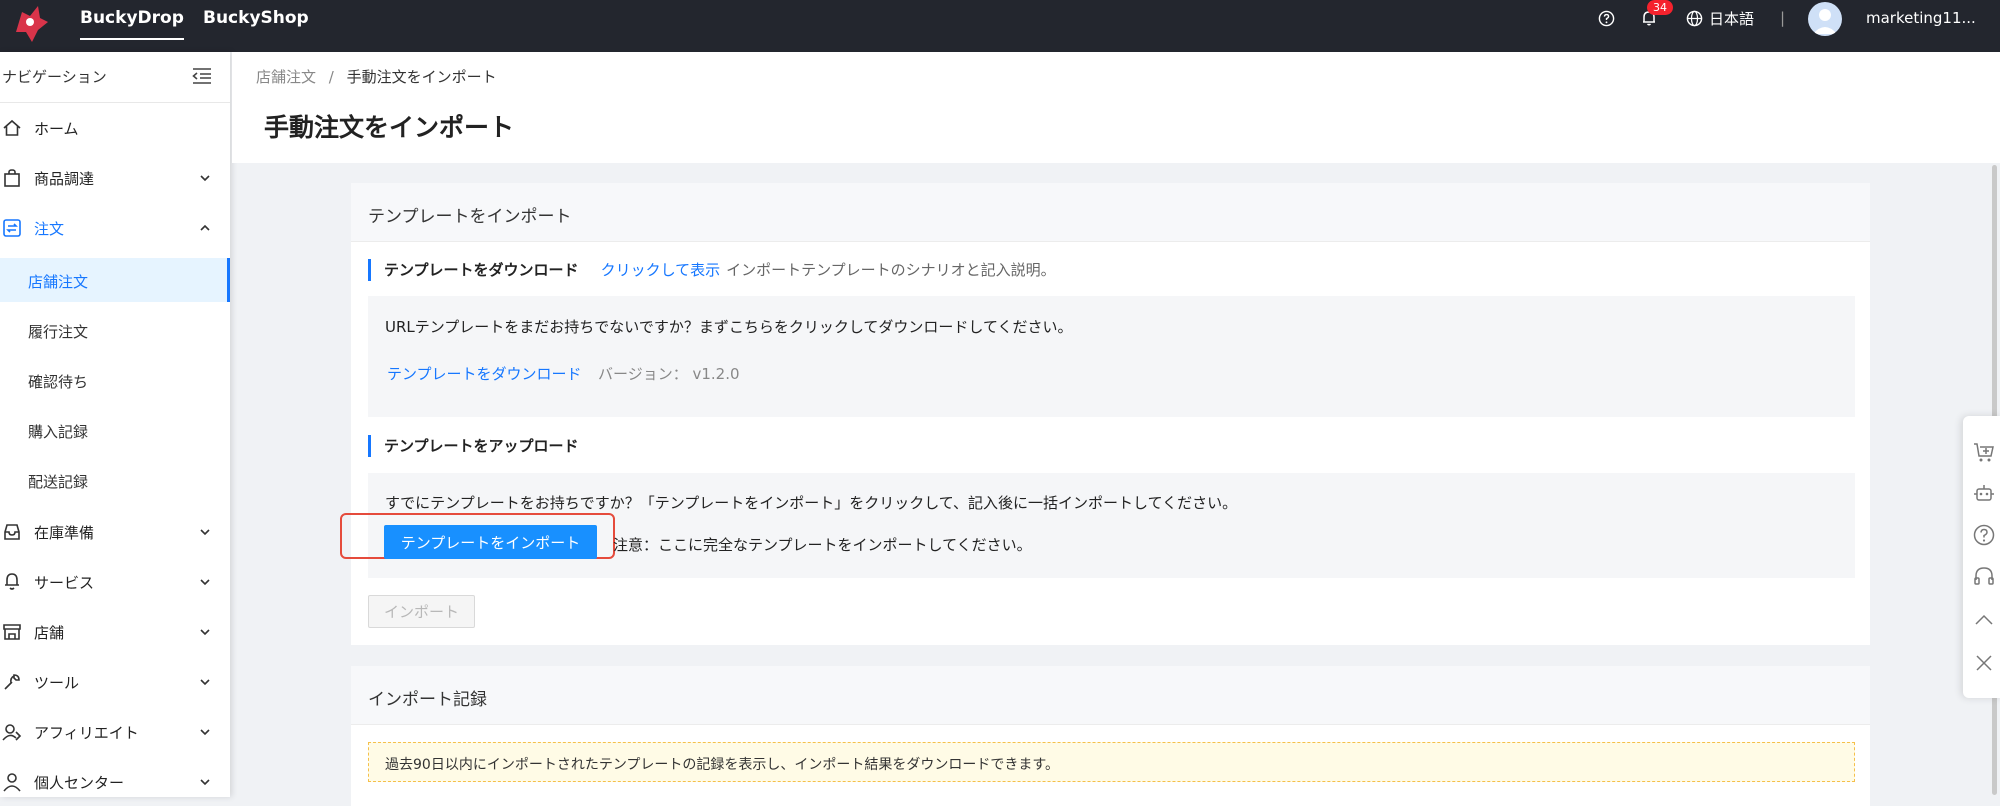 The image size is (2000, 806). I want to click on section-title-text: テンプレートをアップロード, so click(481, 446).